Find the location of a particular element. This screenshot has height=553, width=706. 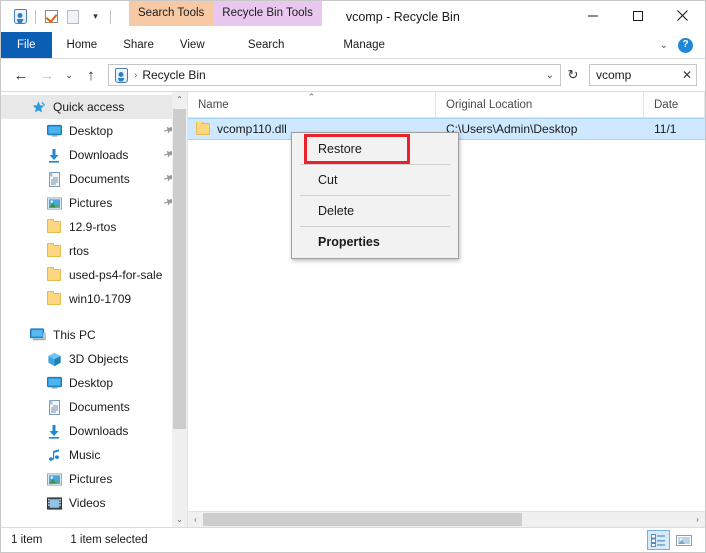

recycle-bin-properties-button is located at coordinates (20, 17).